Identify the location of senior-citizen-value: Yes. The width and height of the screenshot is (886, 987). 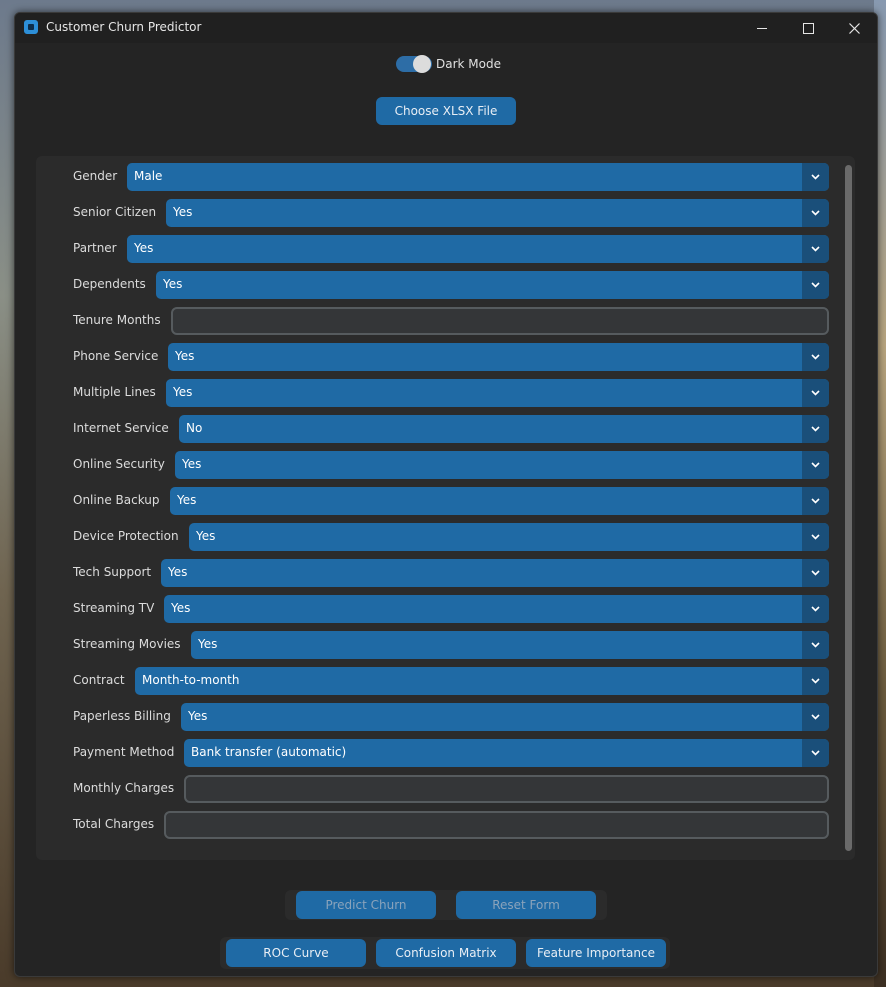
(183, 212).